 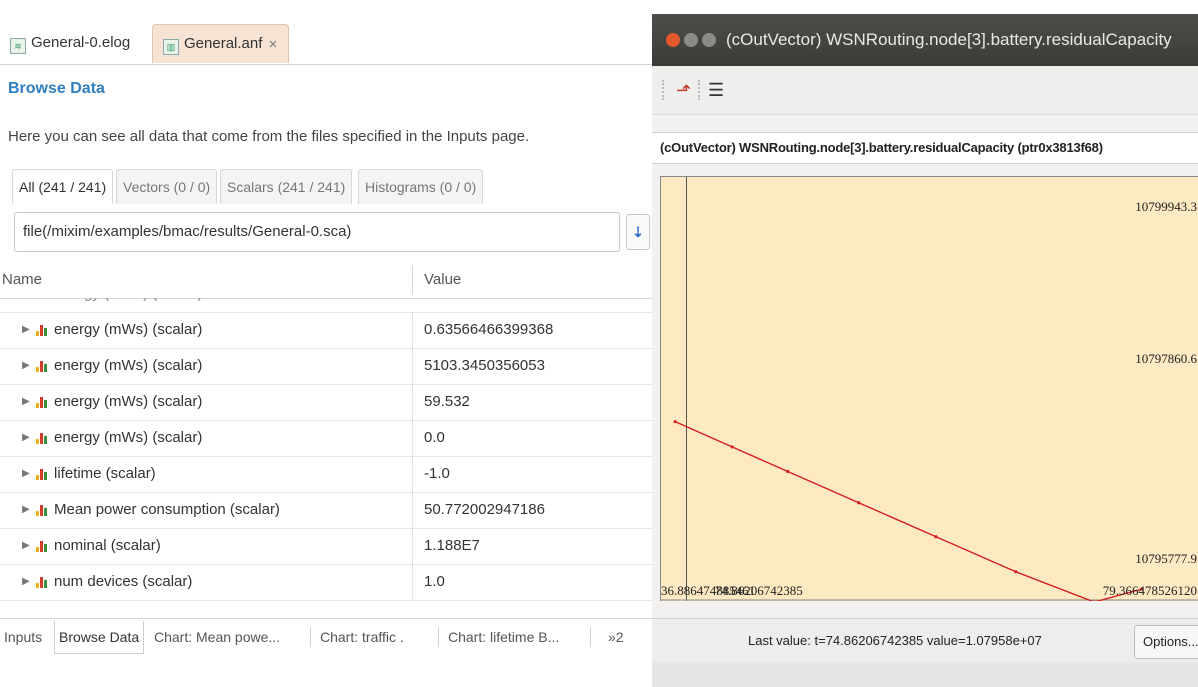 I want to click on tab-browse-data: Browse Data, so click(x=99, y=637).